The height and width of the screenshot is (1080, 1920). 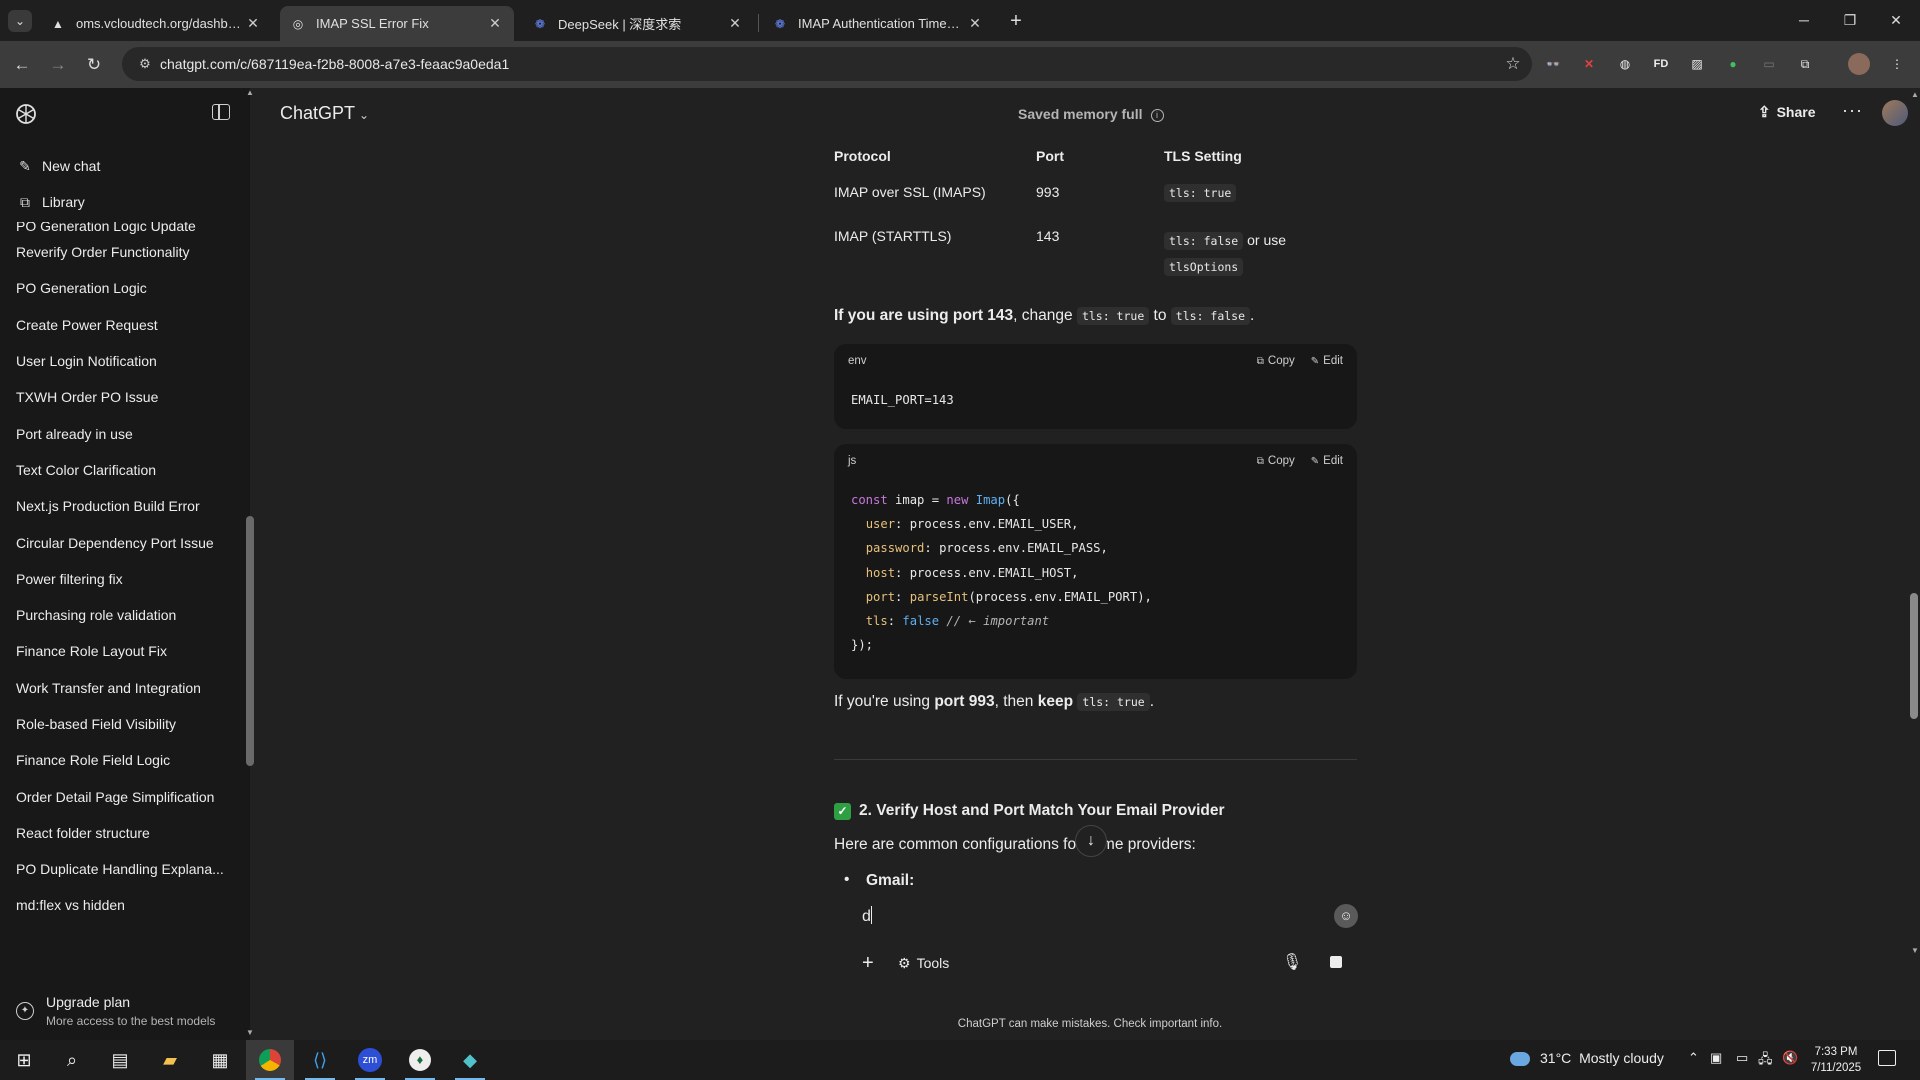 What do you see at coordinates (1733, 64) in the screenshot?
I see `extension-shield-icon: ●` at bounding box center [1733, 64].